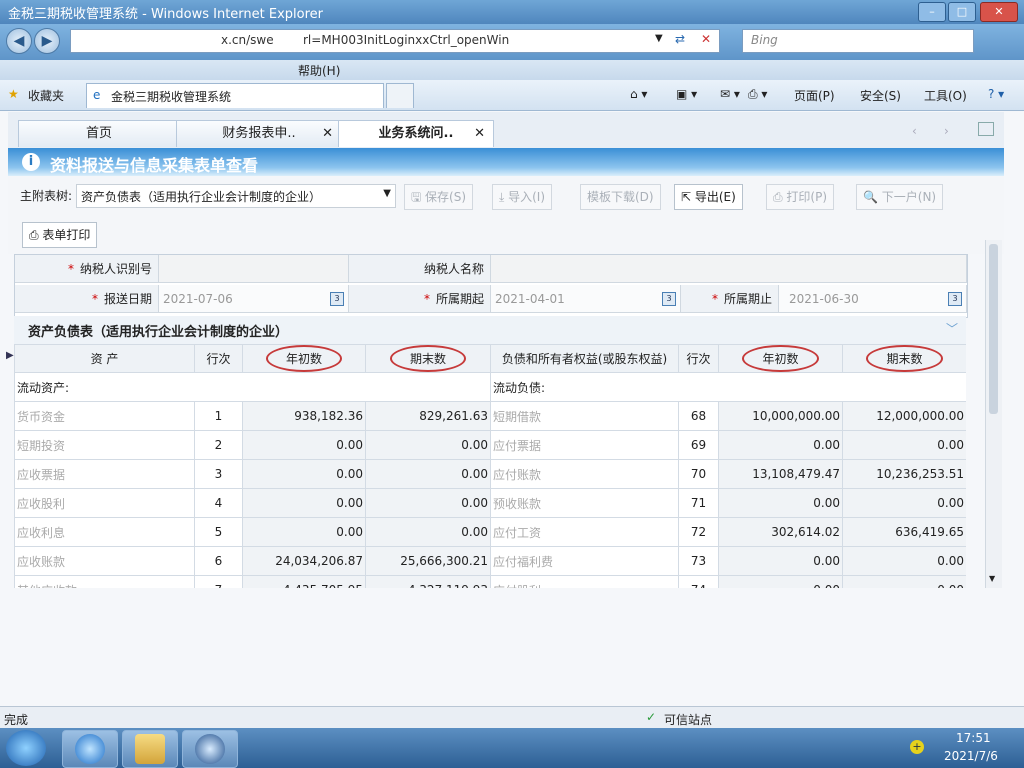 The image size is (1024, 768). I want to click on mail-icon: ✉ ▾, so click(730, 94).